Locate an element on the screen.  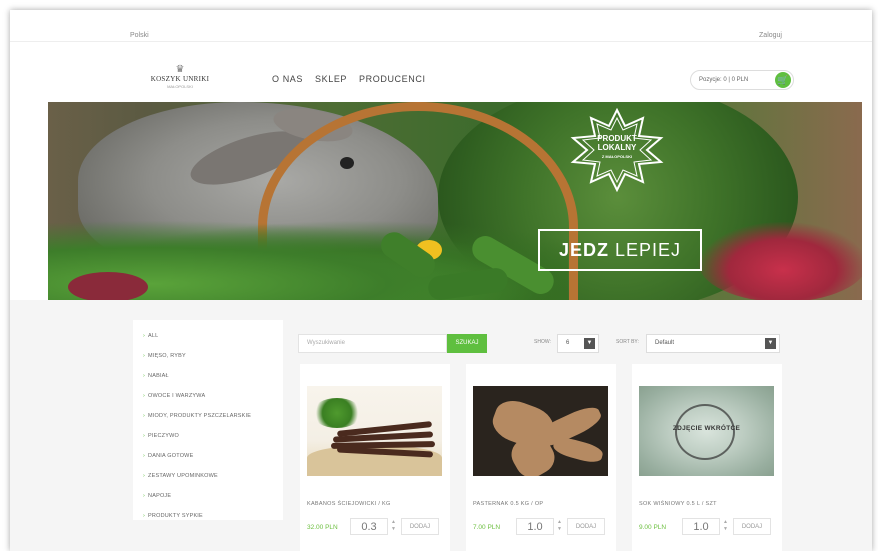
product-name: KABANOS ŚCIEJOWICKI / KG is located at coordinates (349, 504).